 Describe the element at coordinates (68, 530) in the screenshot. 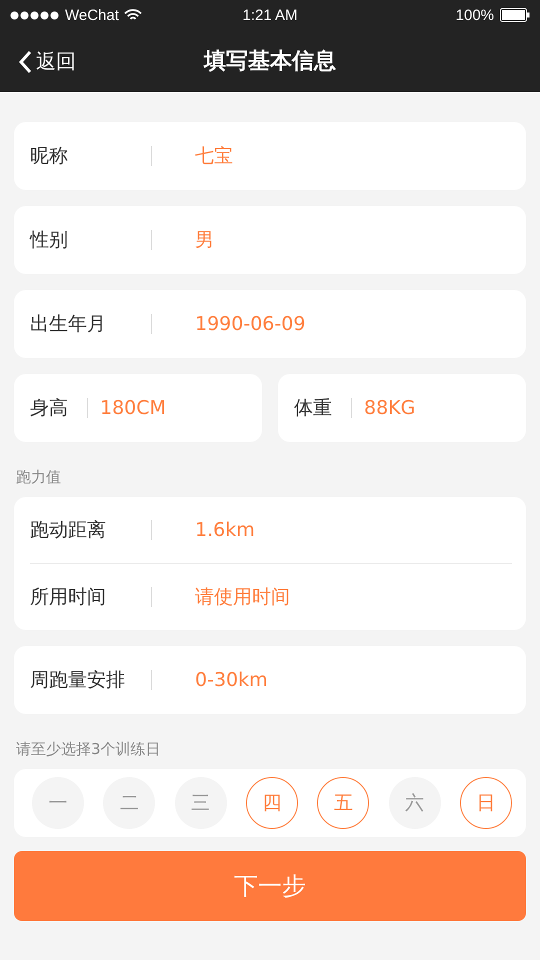

I see `field-label: 跑动距离` at that location.